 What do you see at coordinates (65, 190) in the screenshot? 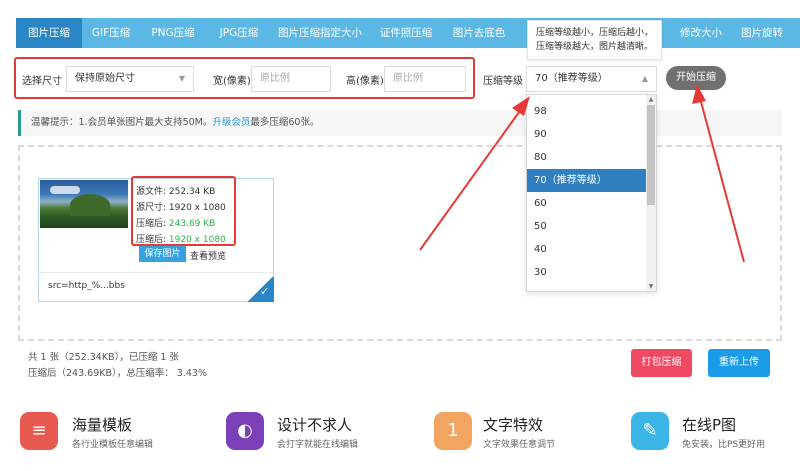
I see `thumbnail-cloud` at bounding box center [65, 190].